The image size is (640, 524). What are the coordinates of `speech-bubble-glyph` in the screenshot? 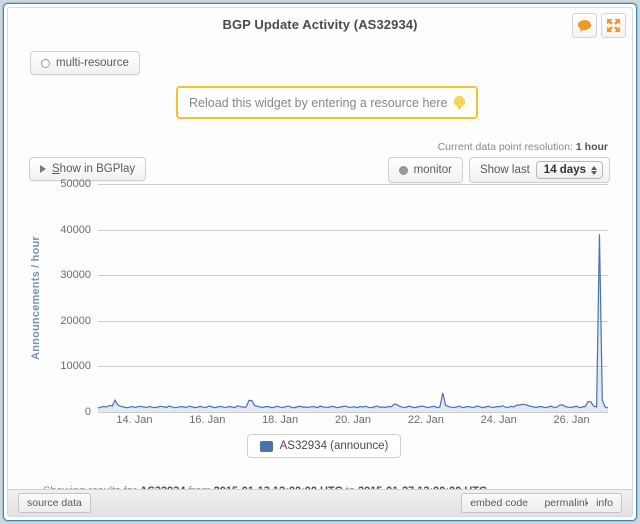 It's located at (584, 25).